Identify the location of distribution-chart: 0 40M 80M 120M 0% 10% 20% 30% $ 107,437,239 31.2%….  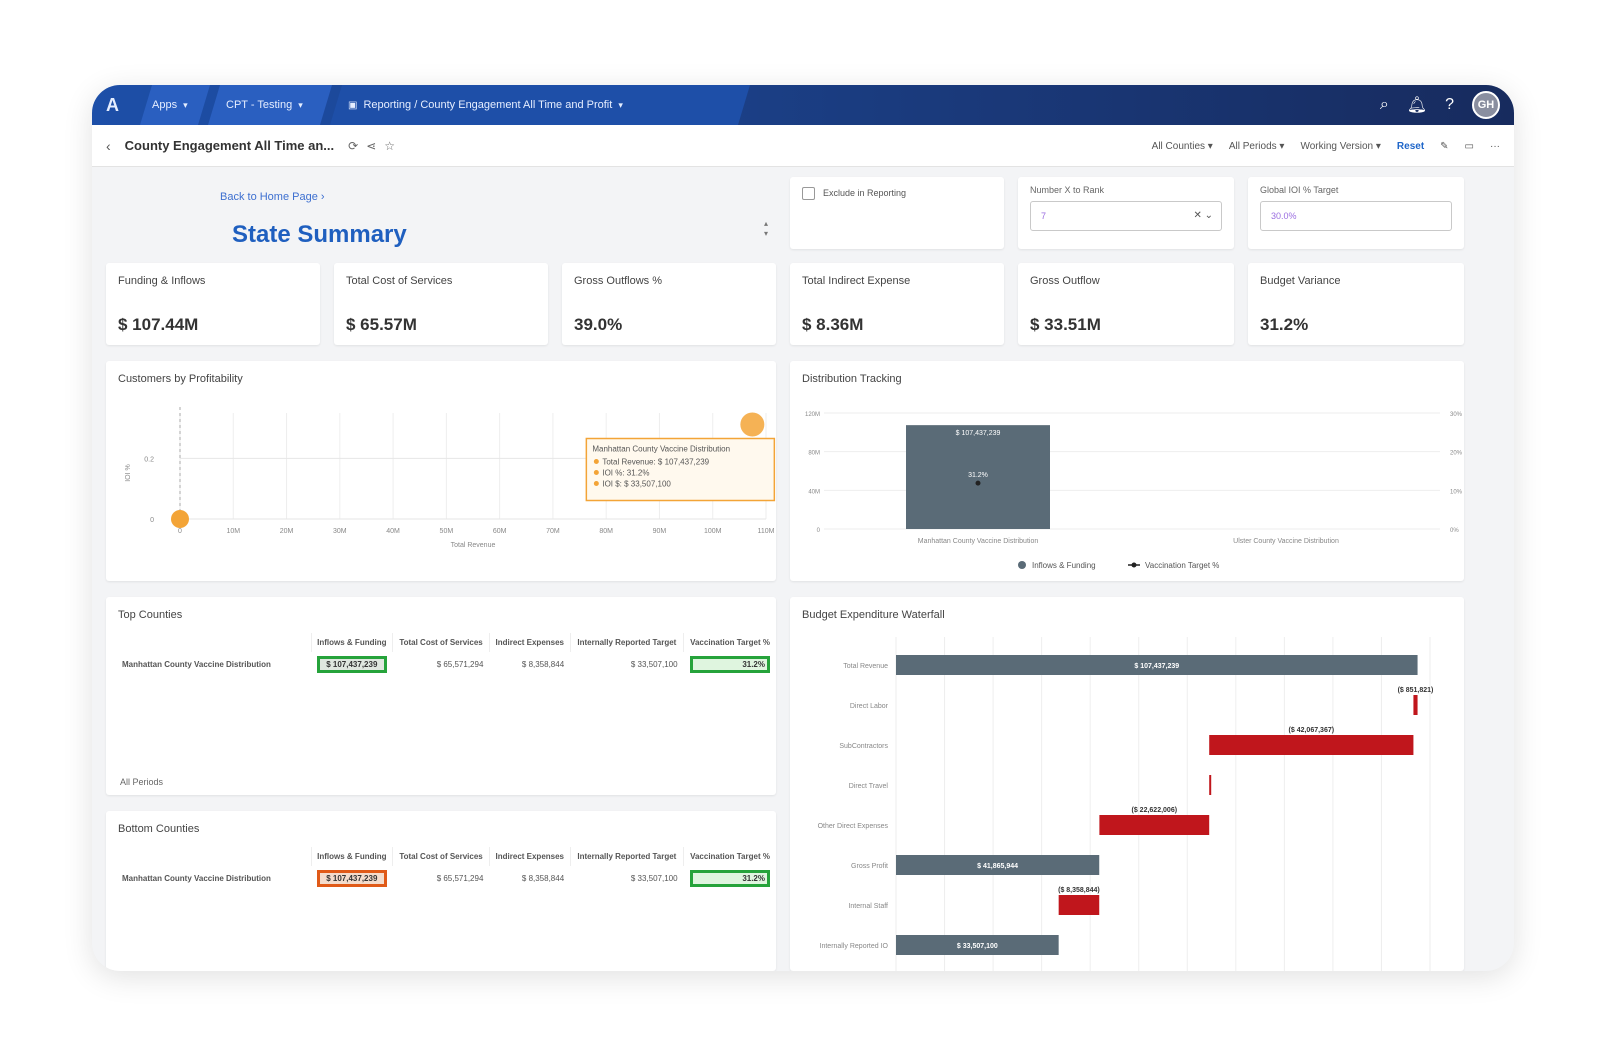
(1127, 471).